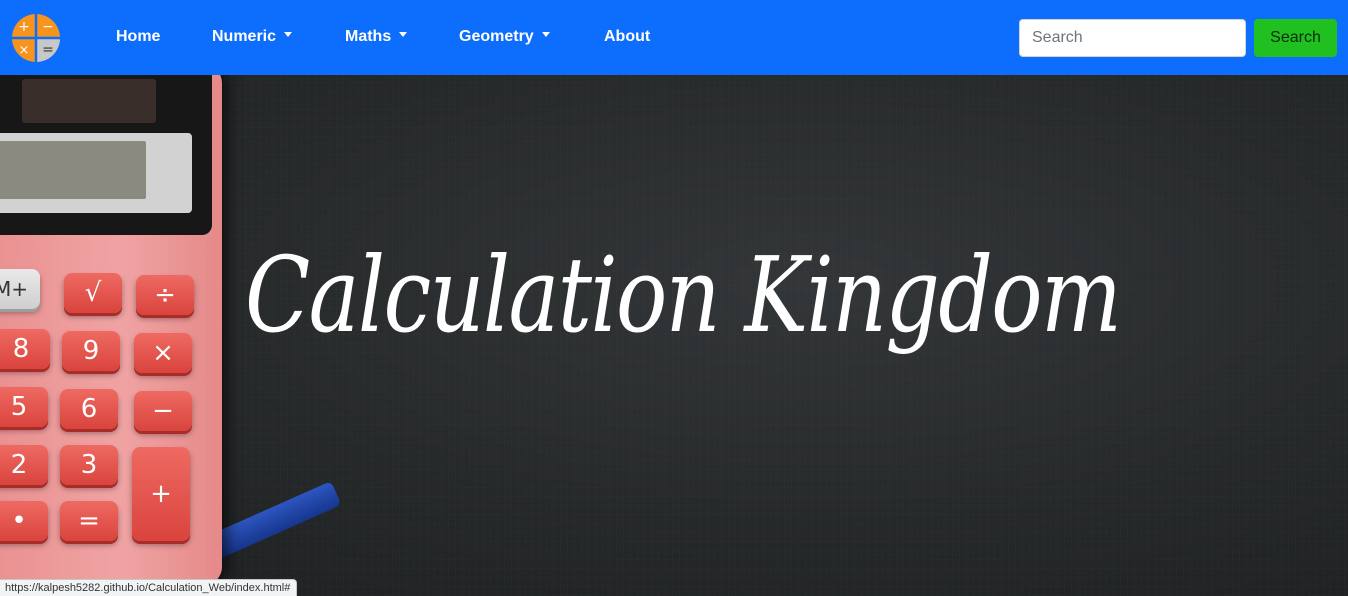  Describe the element at coordinates (683, 295) in the screenshot. I see `hero-title: Calculation Kingdom` at that location.